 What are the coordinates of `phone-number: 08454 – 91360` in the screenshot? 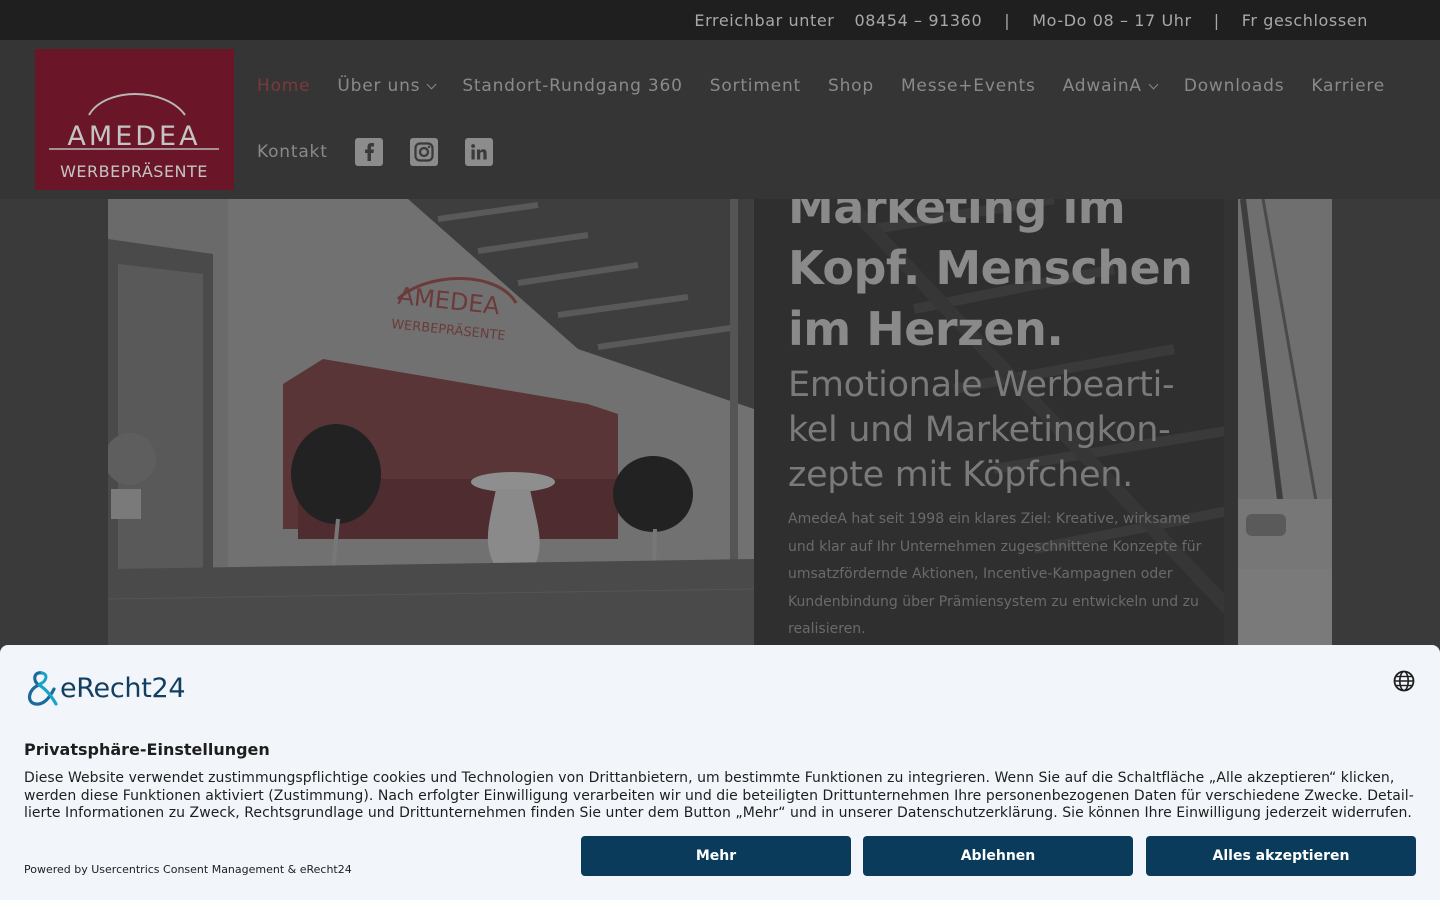 It's located at (918, 20).